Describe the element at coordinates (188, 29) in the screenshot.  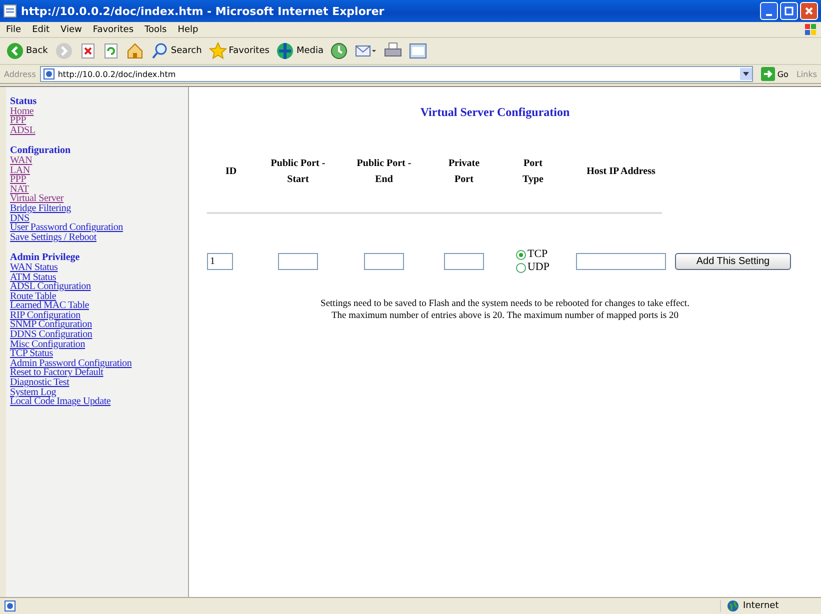
I see `menu-item: Help` at that location.